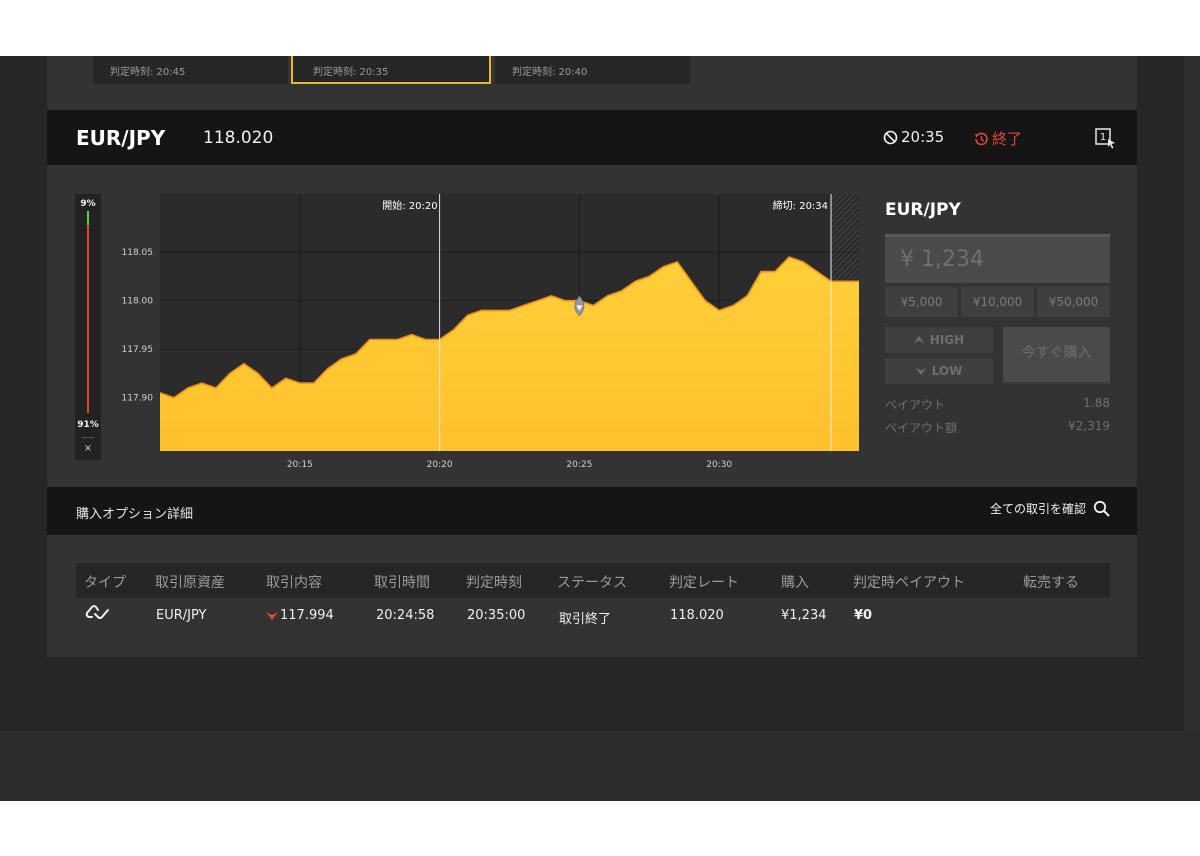 Image resolution: width=1200 pixels, height=856 pixels. I want to click on low-percentage: 91%, so click(88, 425).